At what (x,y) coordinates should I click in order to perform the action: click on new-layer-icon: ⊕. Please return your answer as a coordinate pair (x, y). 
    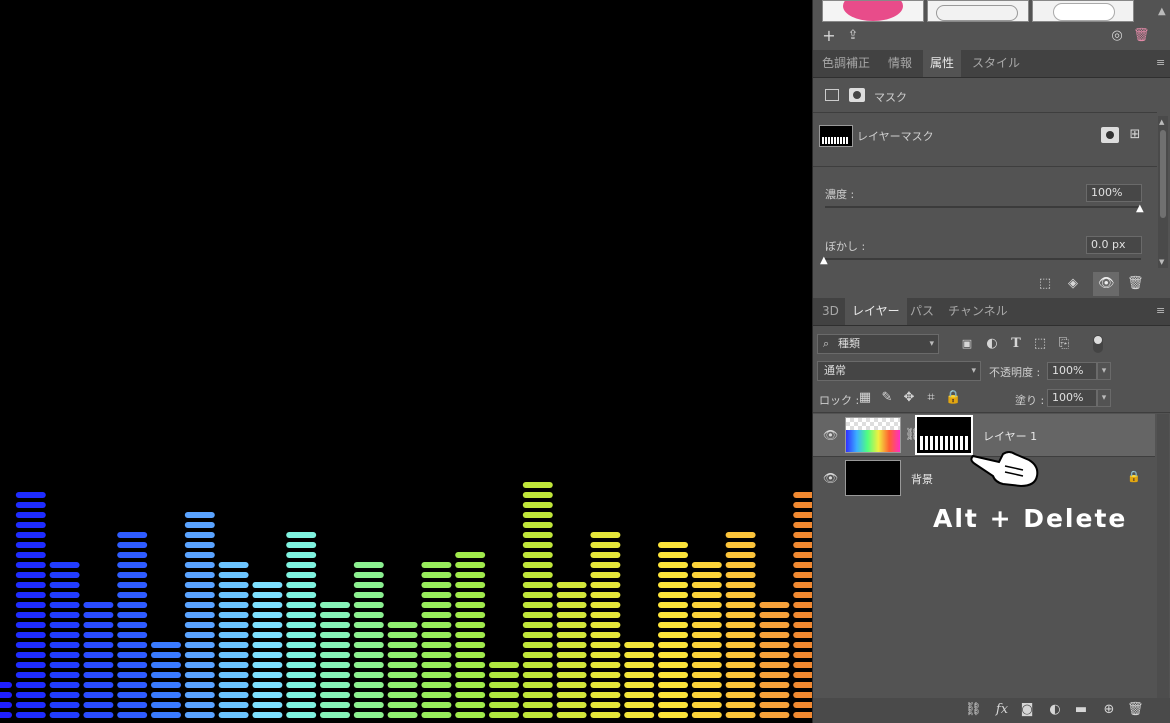
    Looking at the image, I should click on (1109, 710).